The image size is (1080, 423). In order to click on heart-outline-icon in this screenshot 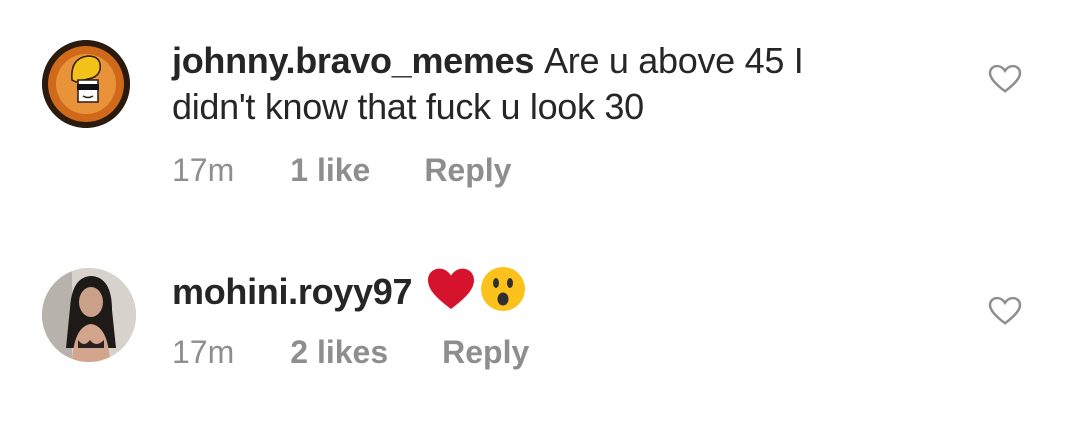, I will do `click(1005, 310)`.